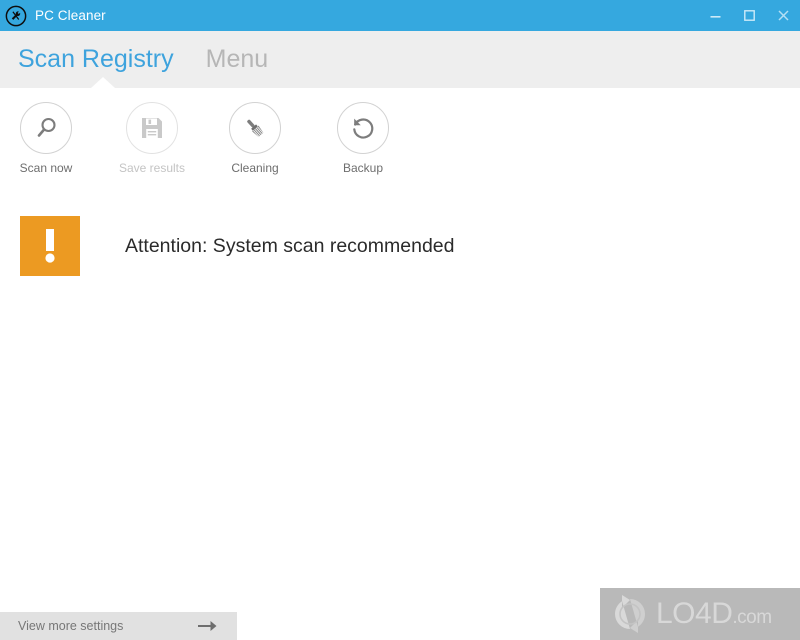  I want to click on scan-now-label: Scan now, so click(46, 168).